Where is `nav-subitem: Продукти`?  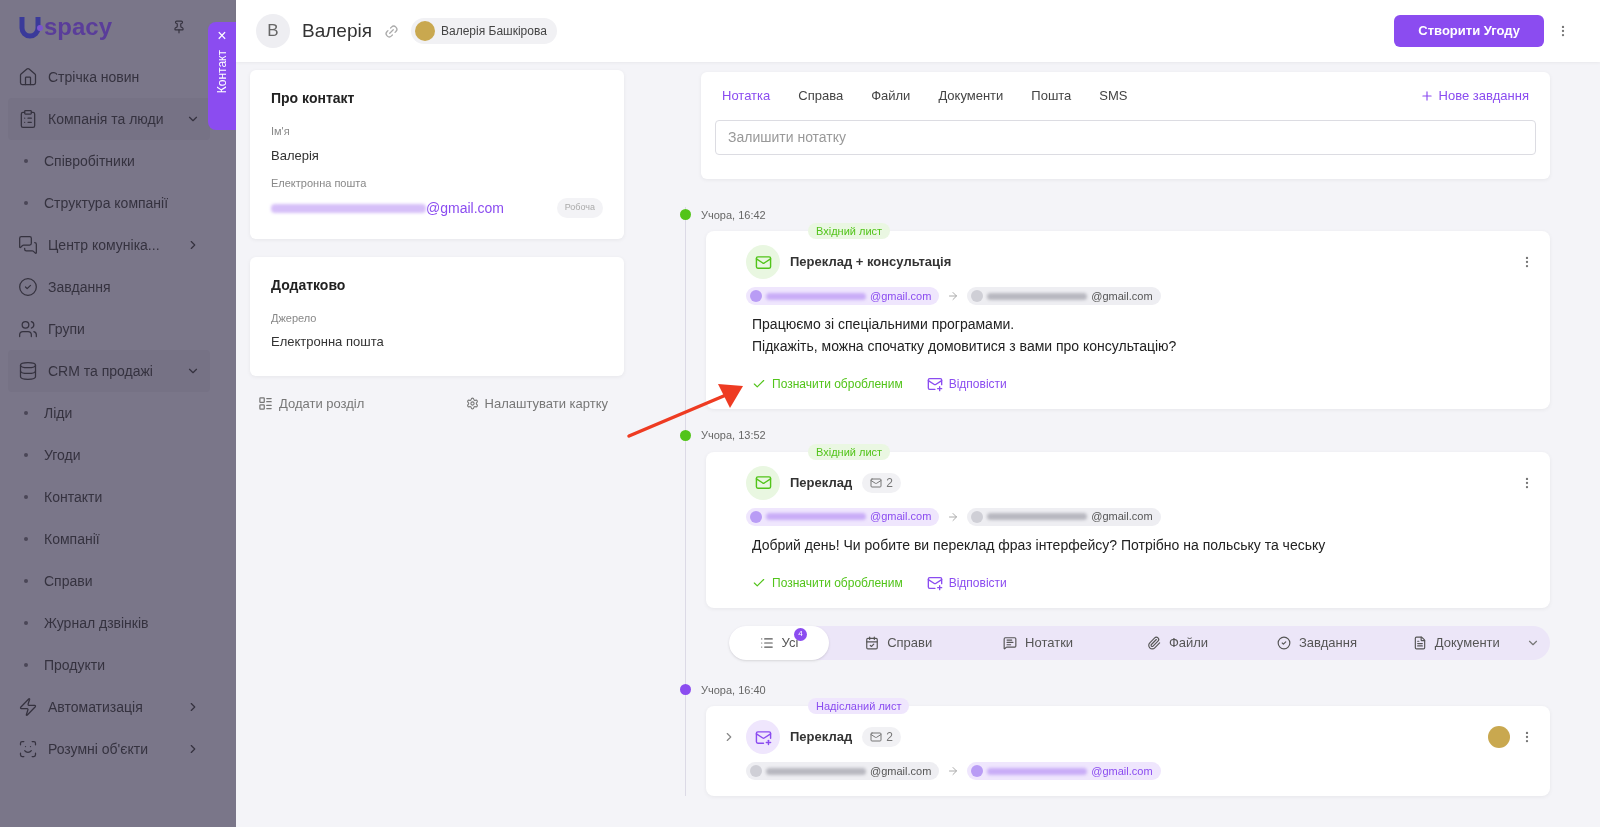
nav-subitem: Продукти is located at coordinates (109, 665).